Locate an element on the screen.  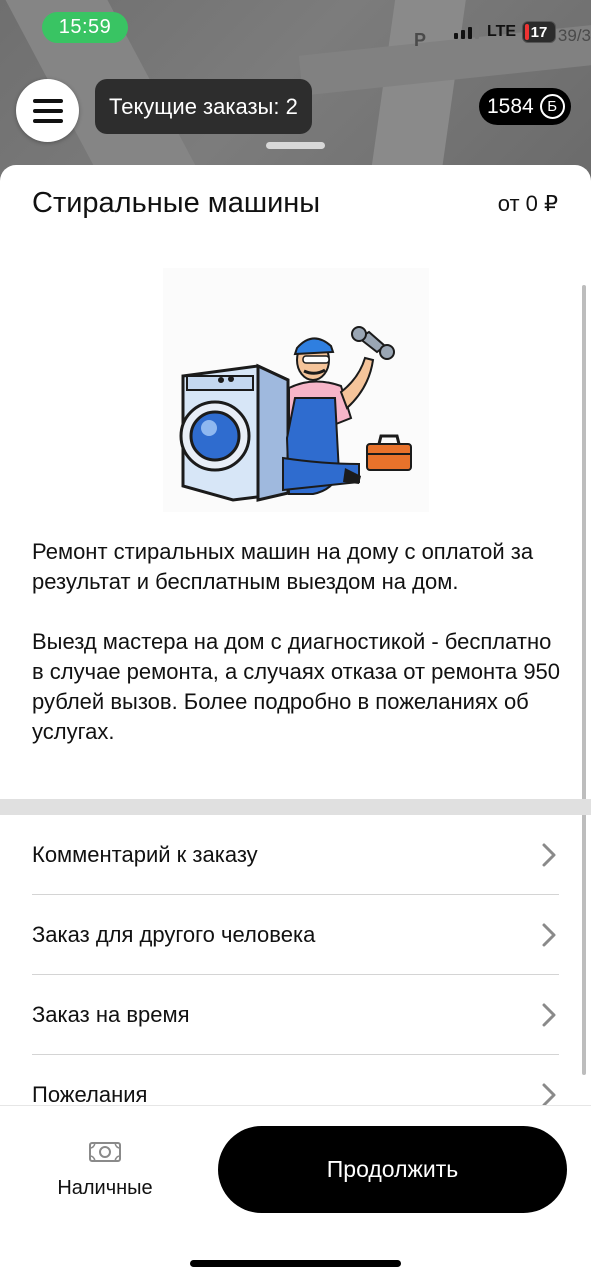
battery-level: 17 is located at coordinates (539, 32).